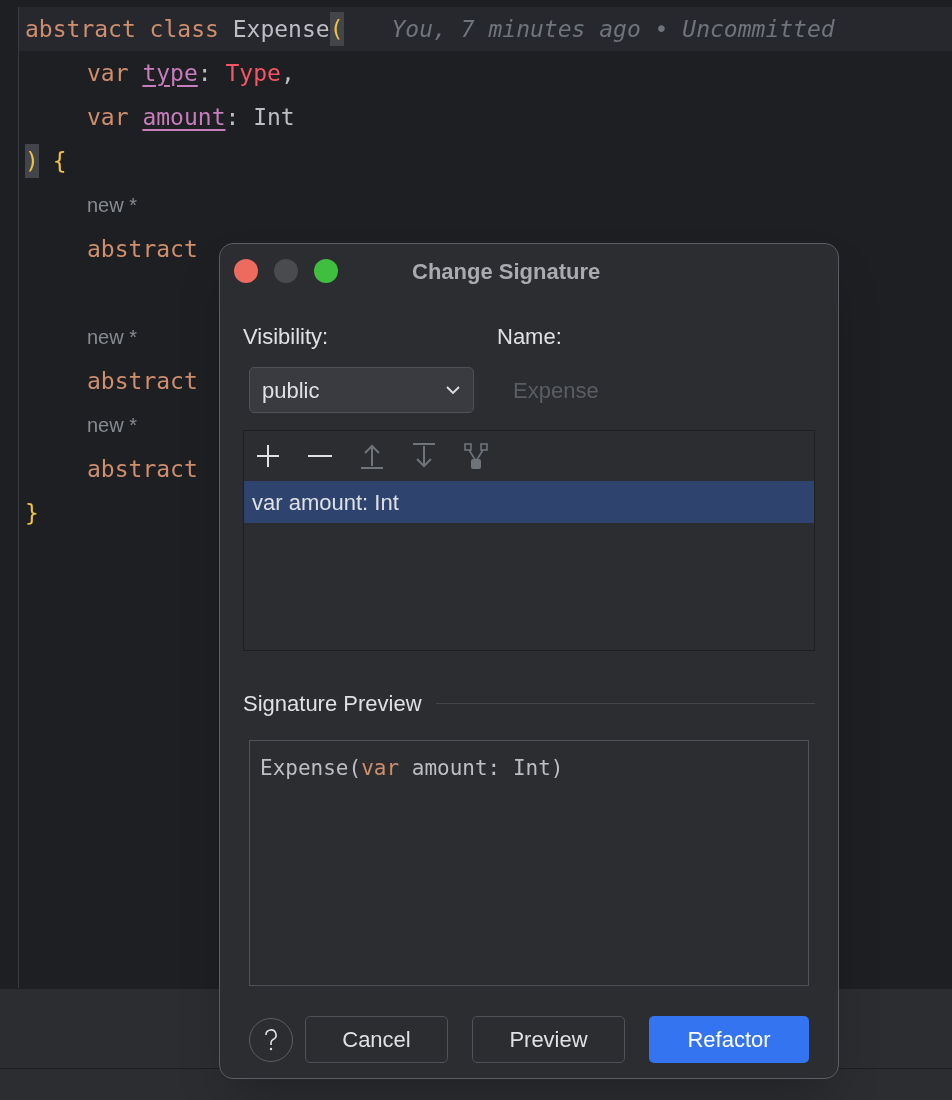 This screenshot has width=952, height=1100. Describe the element at coordinates (122, 29) in the screenshot. I see `code-token: abstract class` at that location.